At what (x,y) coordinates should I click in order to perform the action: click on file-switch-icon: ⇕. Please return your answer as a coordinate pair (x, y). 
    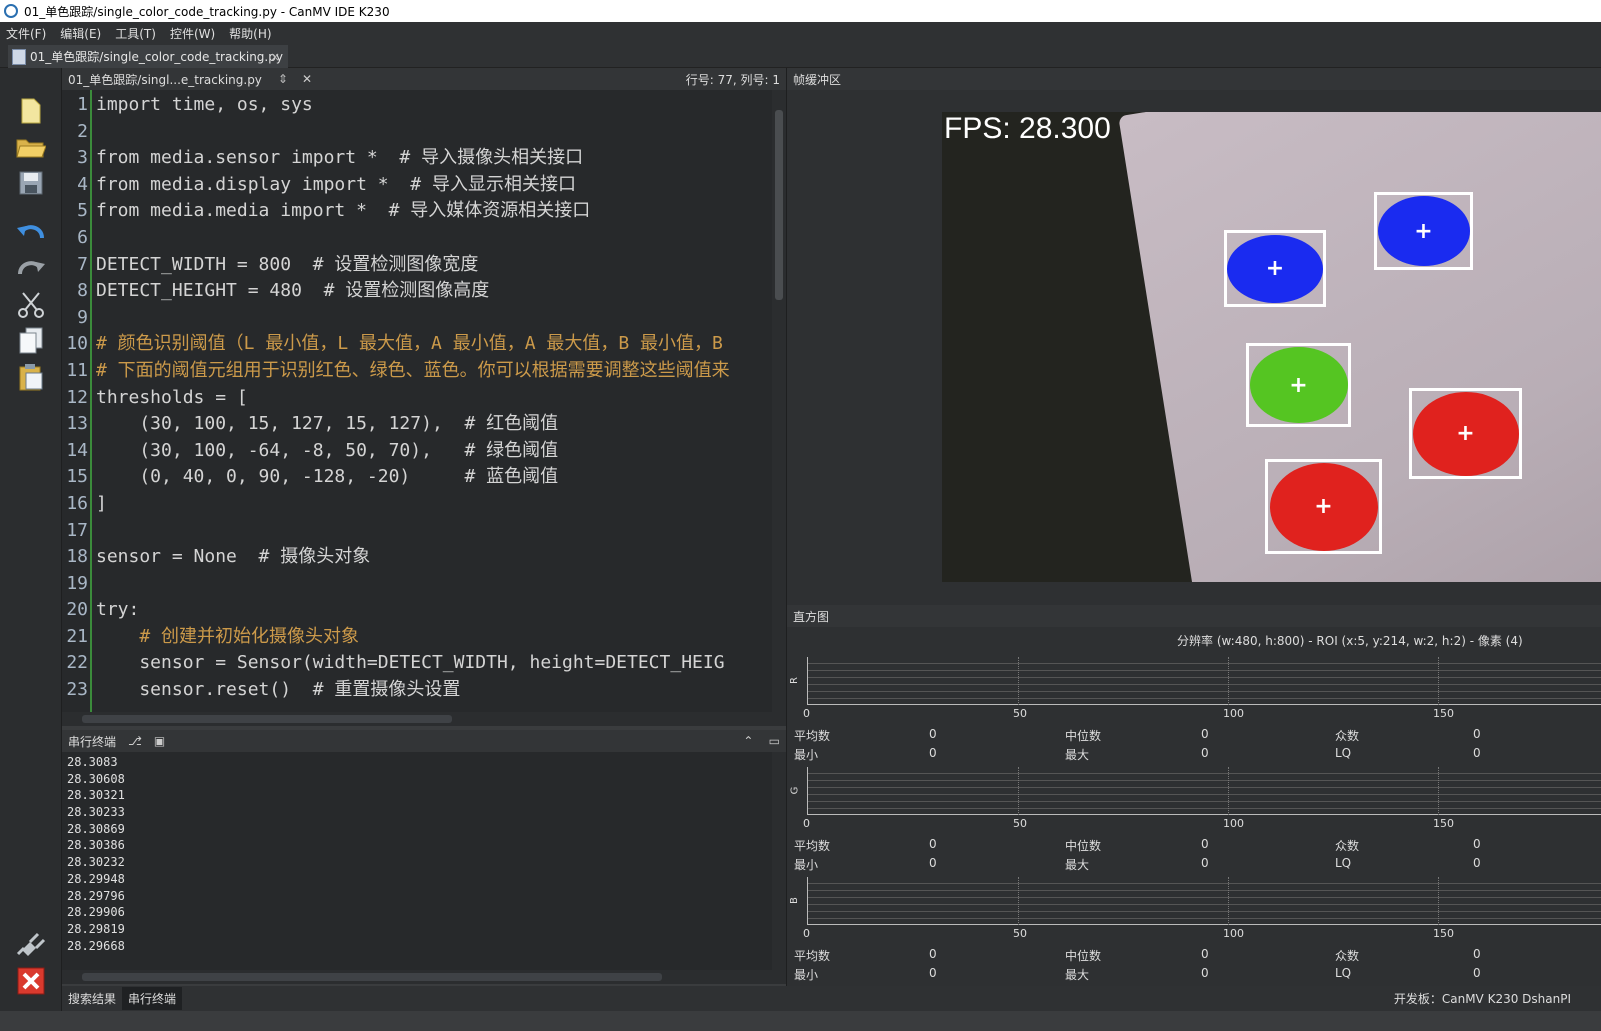
    Looking at the image, I should click on (283, 79).